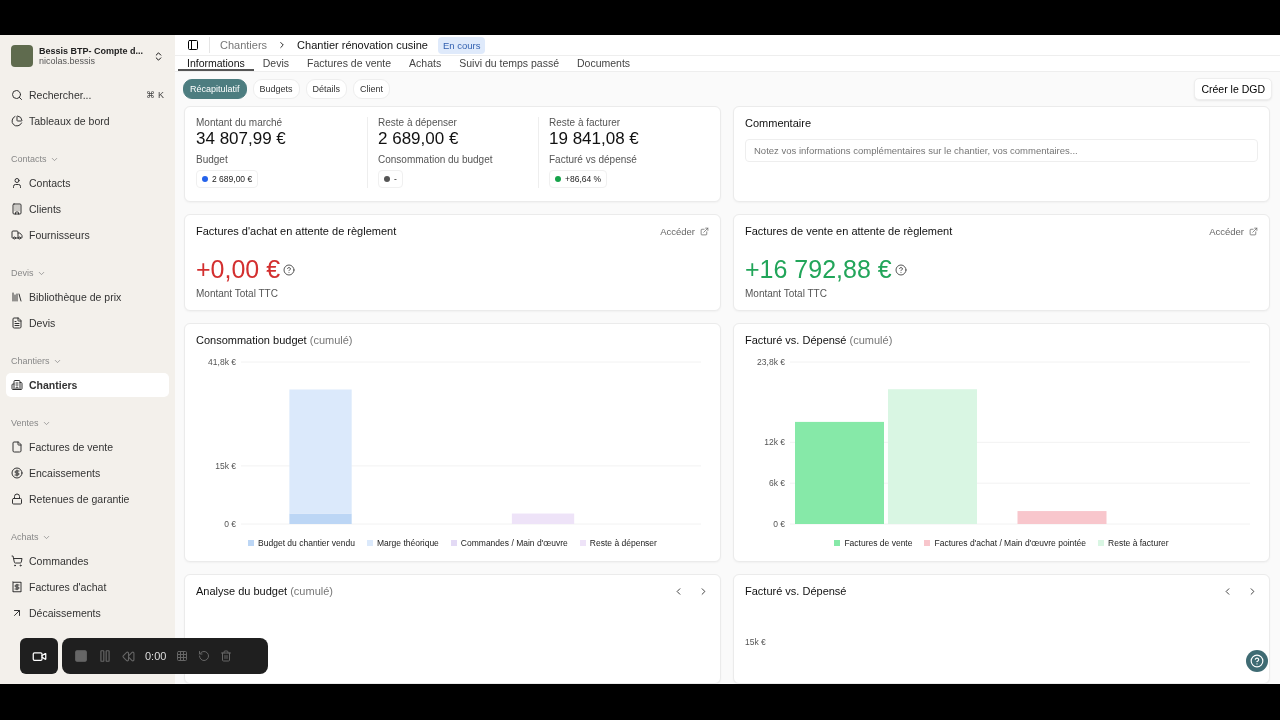 Image resolution: width=1280 pixels, height=720 pixels. I want to click on chart-bar, so click(543, 518).